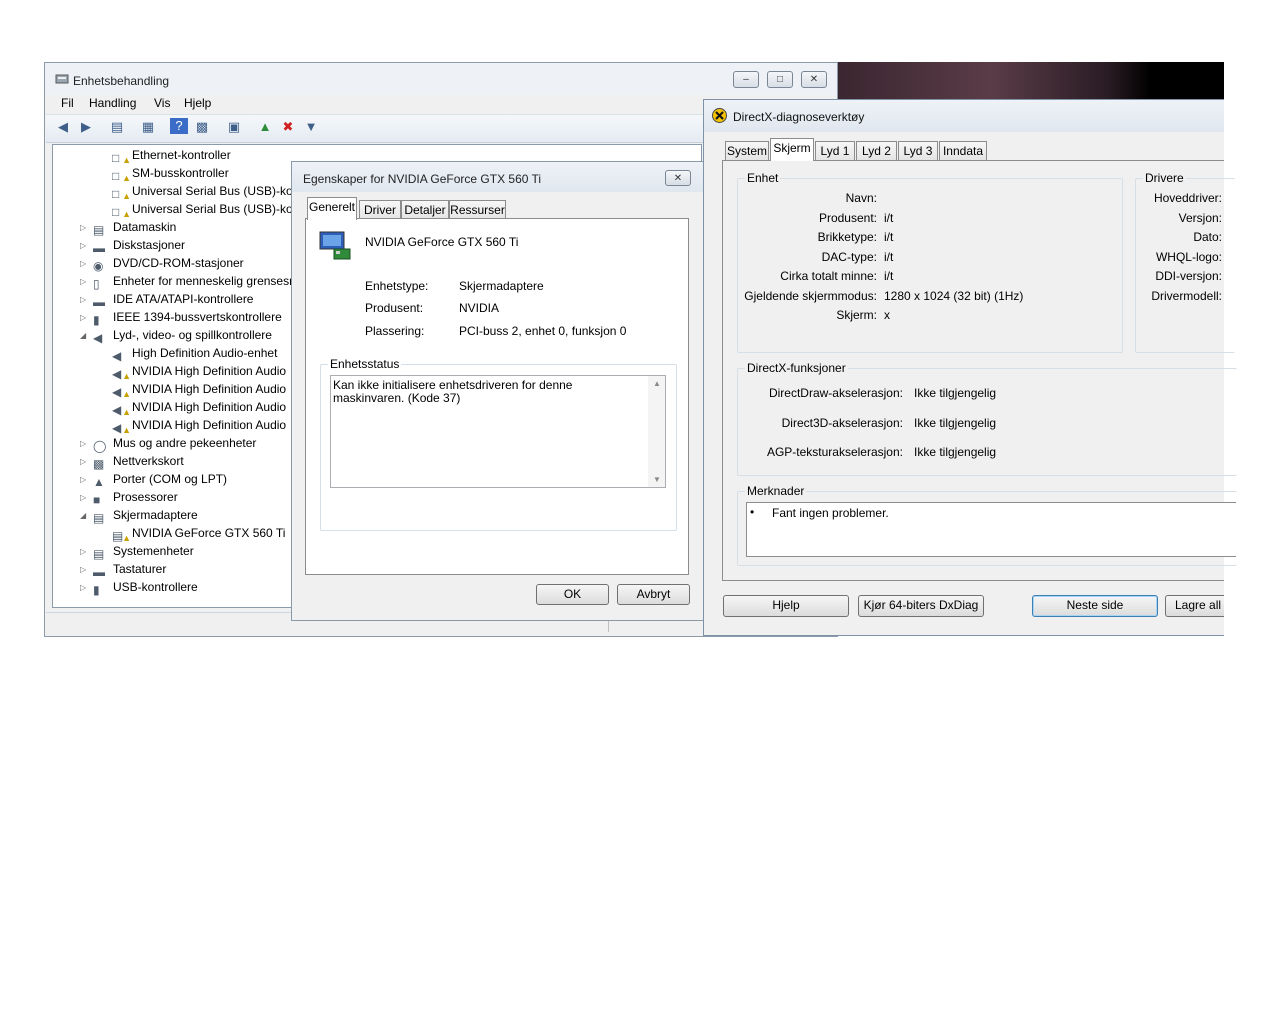 This screenshot has height=1024, width=1280. Describe the element at coordinates (148, 127) in the screenshot. I see `properties-icon: ▦` at that location.